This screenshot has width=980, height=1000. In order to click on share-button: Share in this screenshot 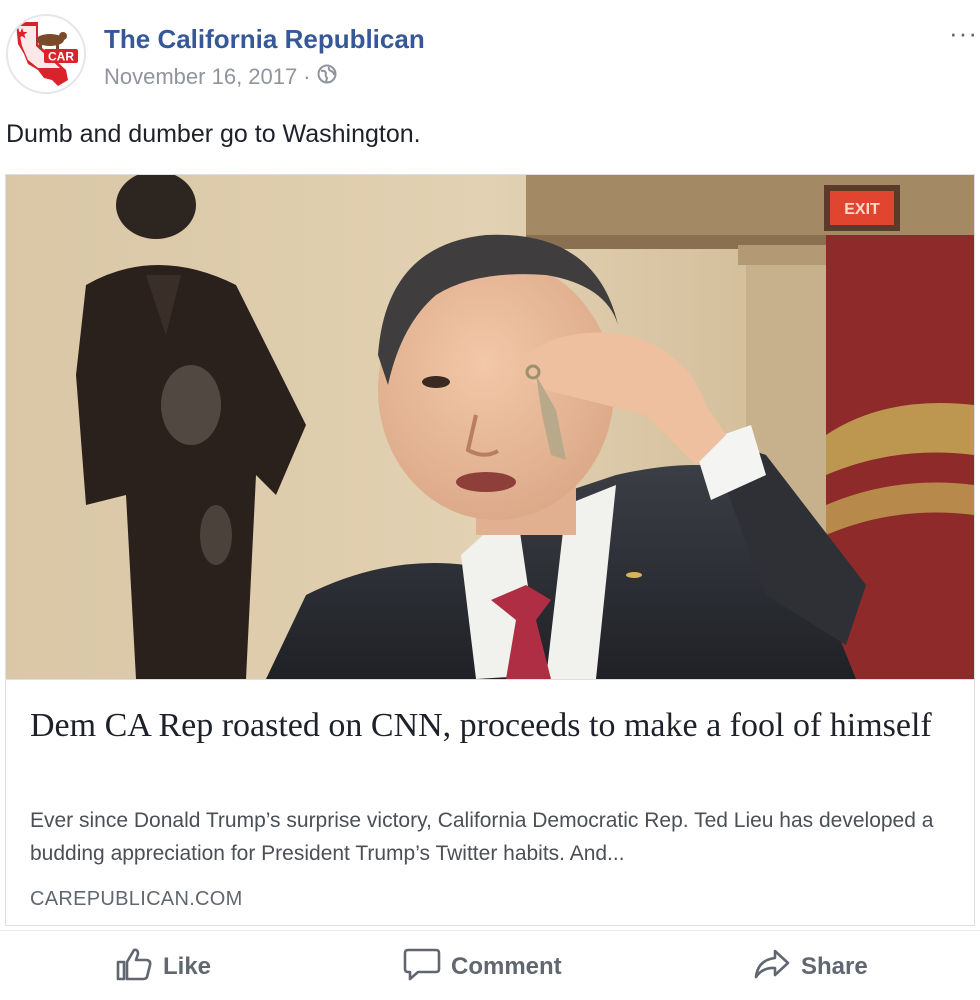, I will do `click(810, 967)`.